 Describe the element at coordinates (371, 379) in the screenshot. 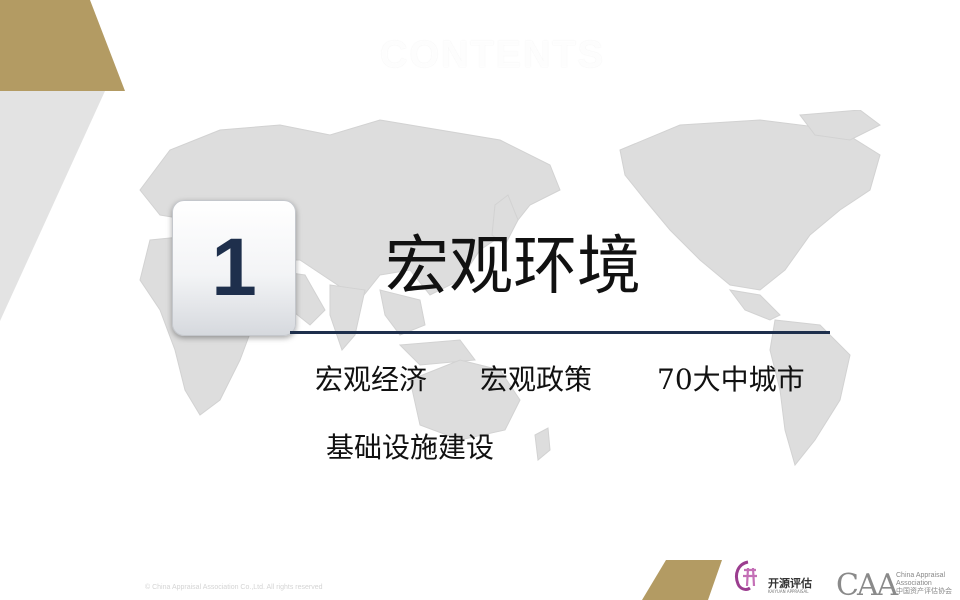

I see `topic-macro-economy: 宏观经济` at that location.